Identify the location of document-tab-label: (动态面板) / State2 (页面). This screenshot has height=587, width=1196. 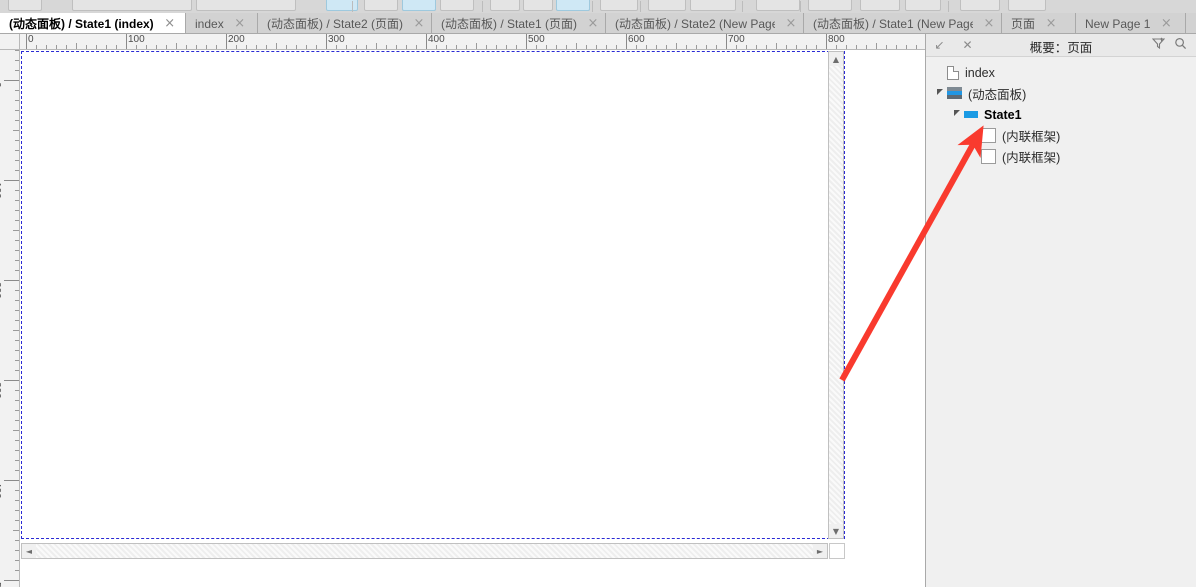
(335, 24).